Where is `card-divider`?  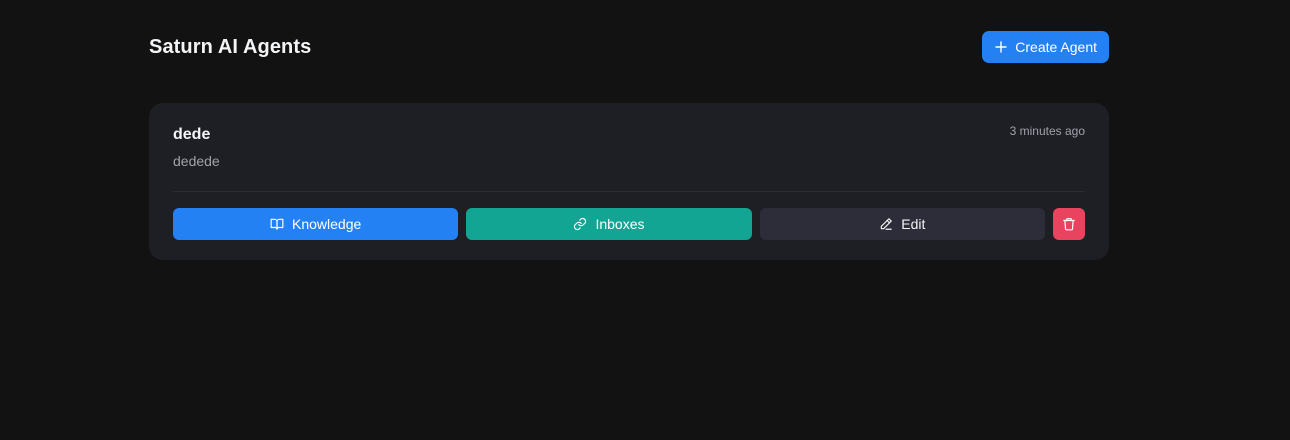 card-divider is located at coordinates (629, 191).